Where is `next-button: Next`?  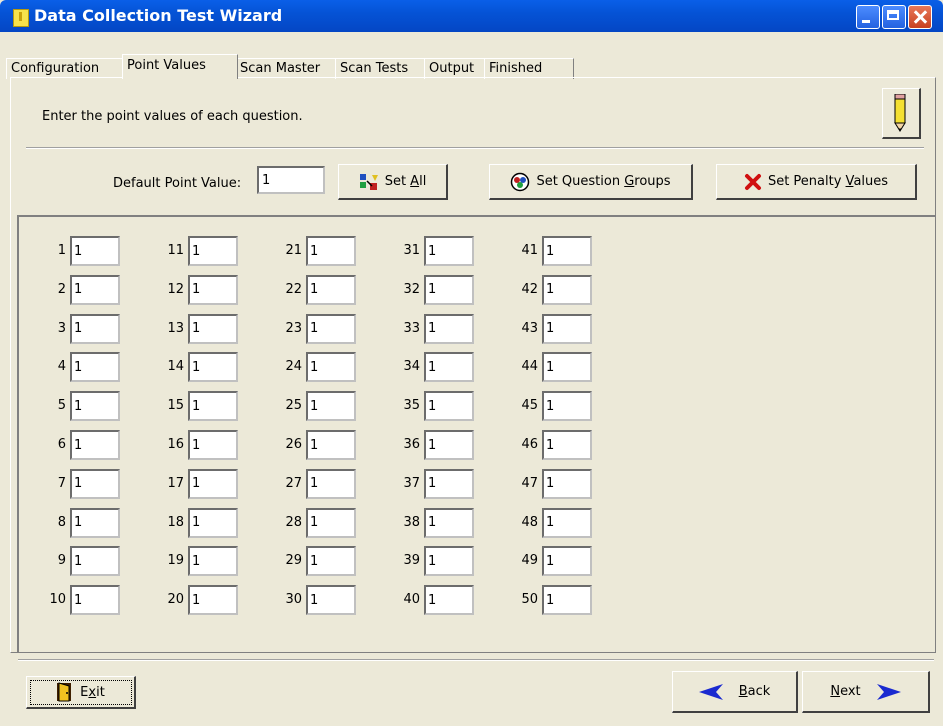
next-button: Next is located at coordinates (866, 692).